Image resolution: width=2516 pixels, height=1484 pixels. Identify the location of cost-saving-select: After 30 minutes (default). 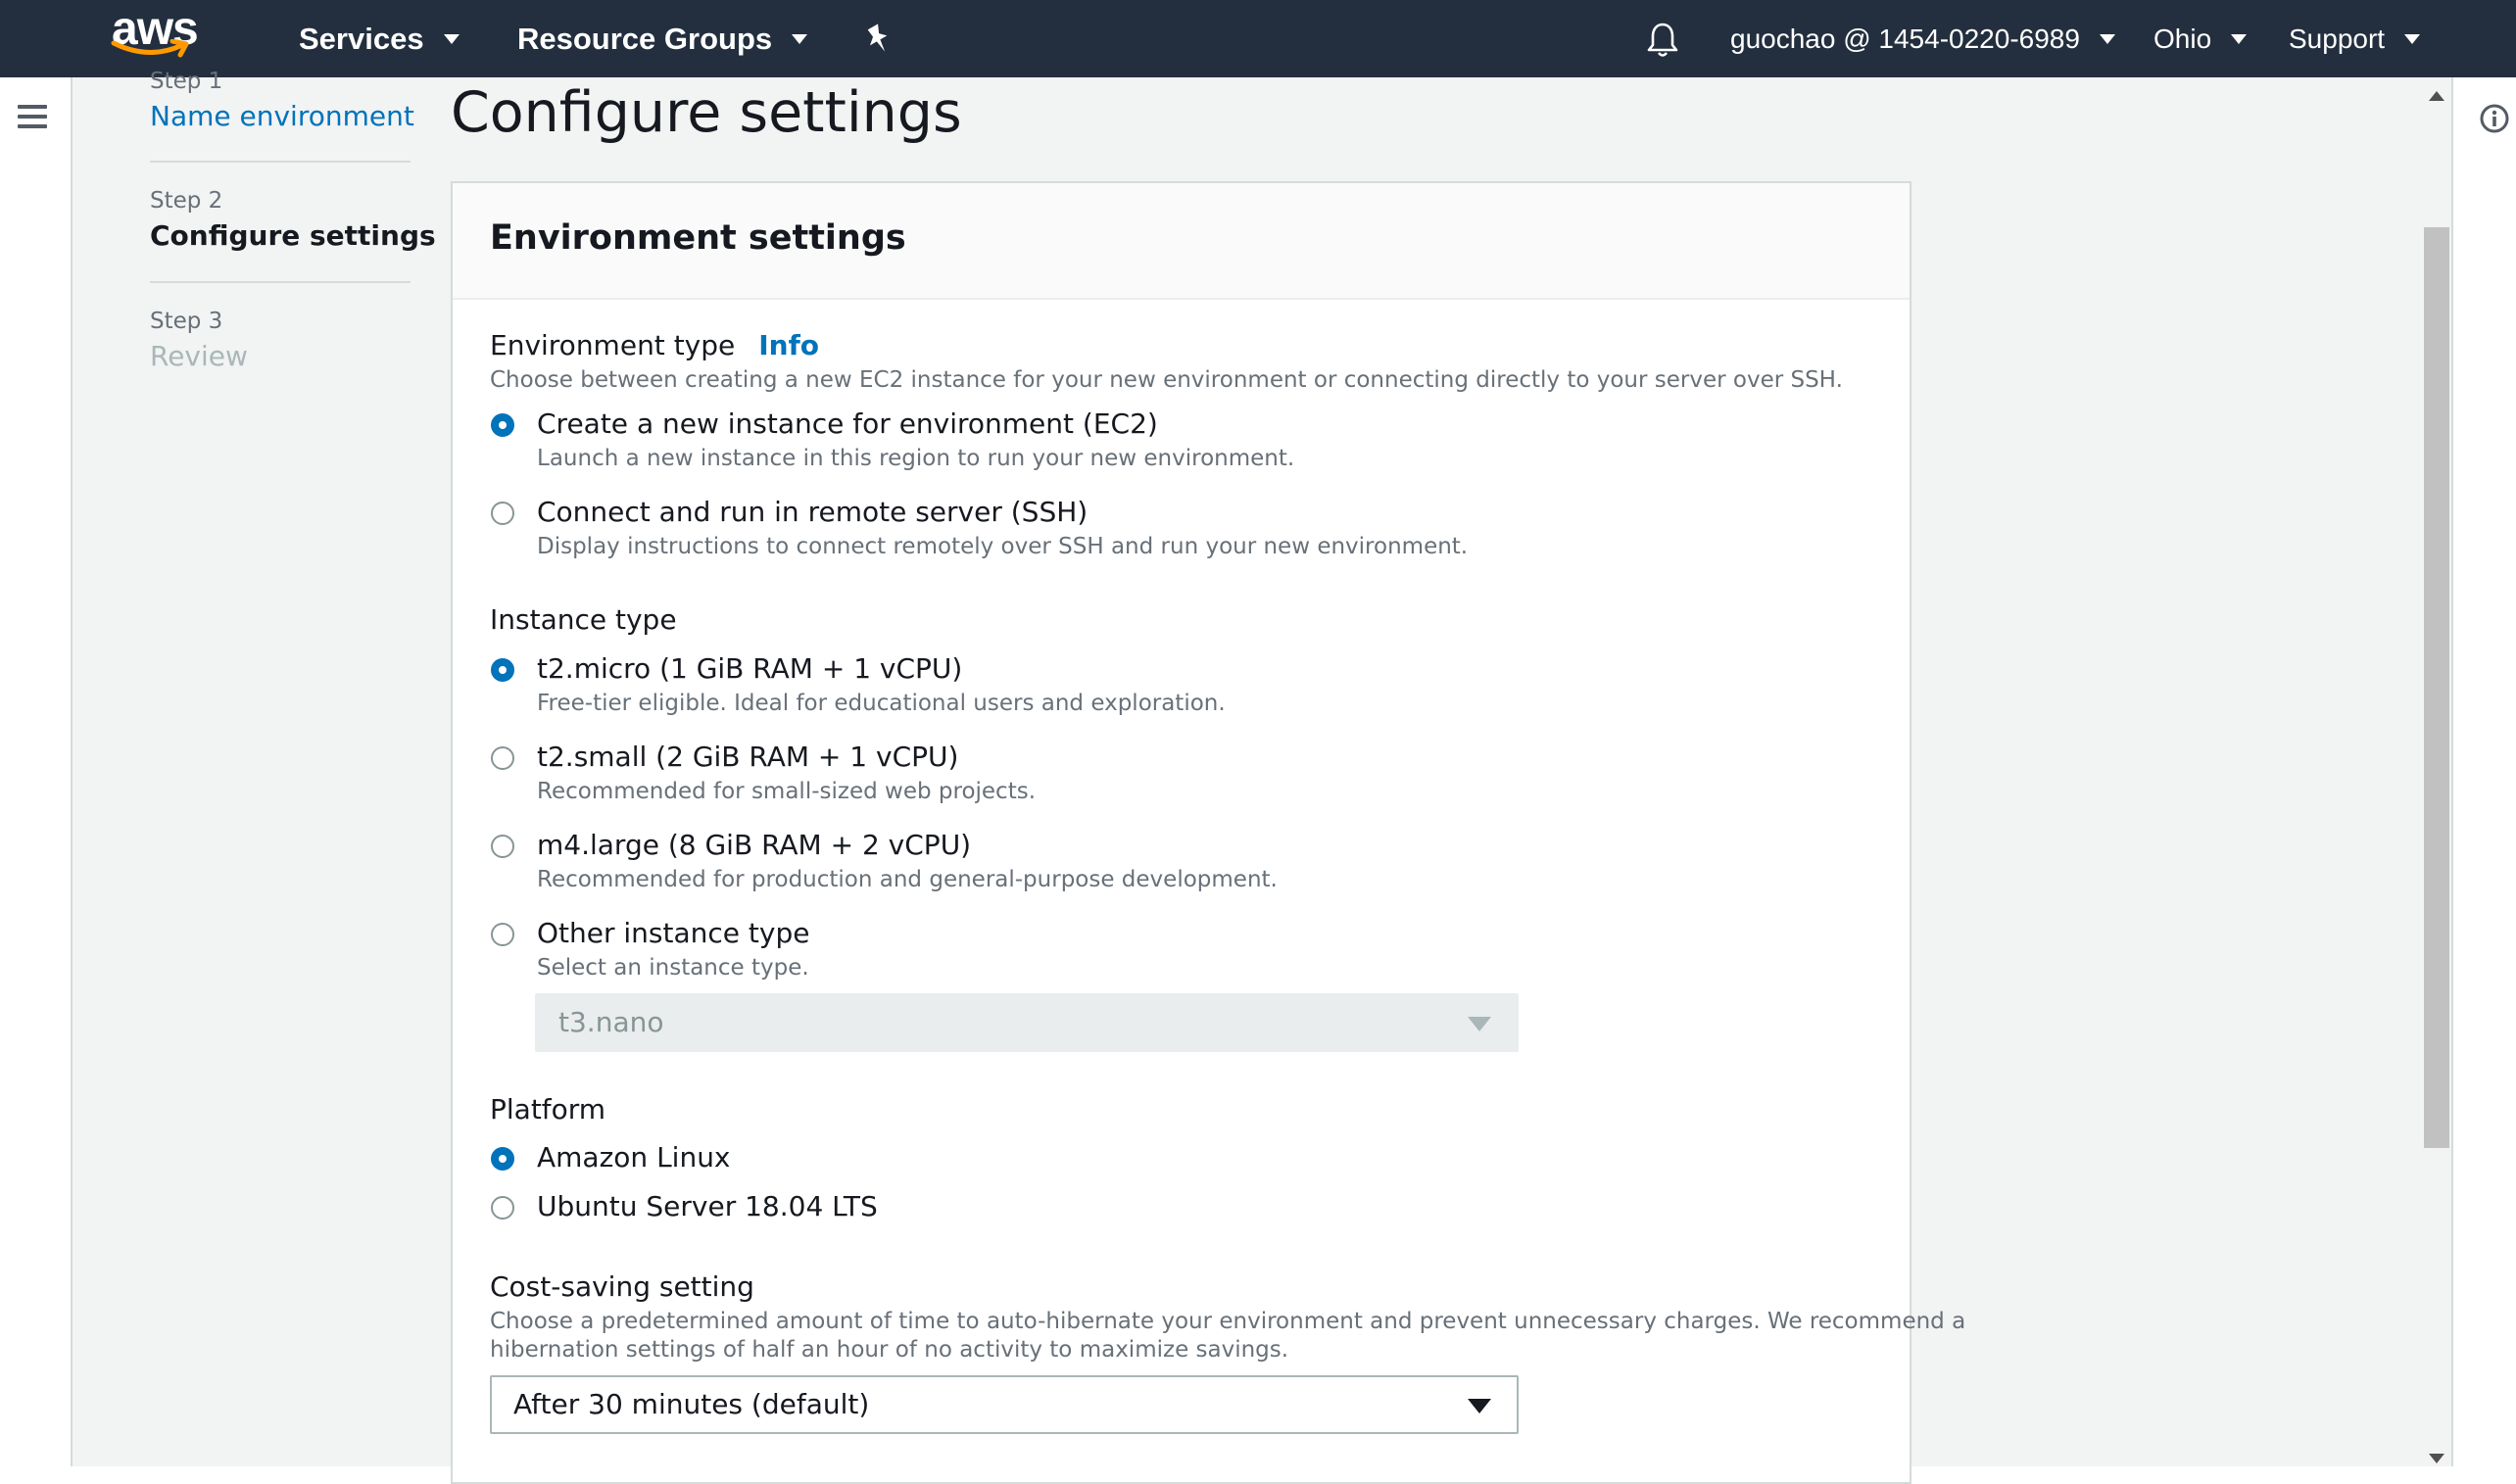
(1004, 1404).